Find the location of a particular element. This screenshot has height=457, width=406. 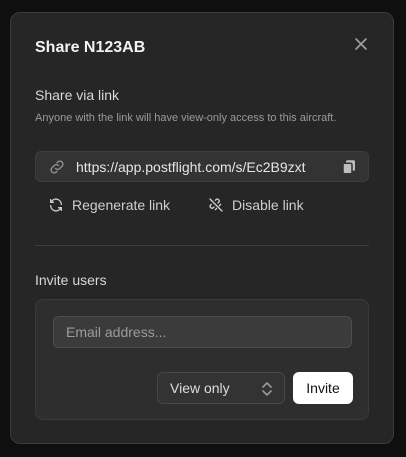

link-off-icon is located at coordinates (216, 205).